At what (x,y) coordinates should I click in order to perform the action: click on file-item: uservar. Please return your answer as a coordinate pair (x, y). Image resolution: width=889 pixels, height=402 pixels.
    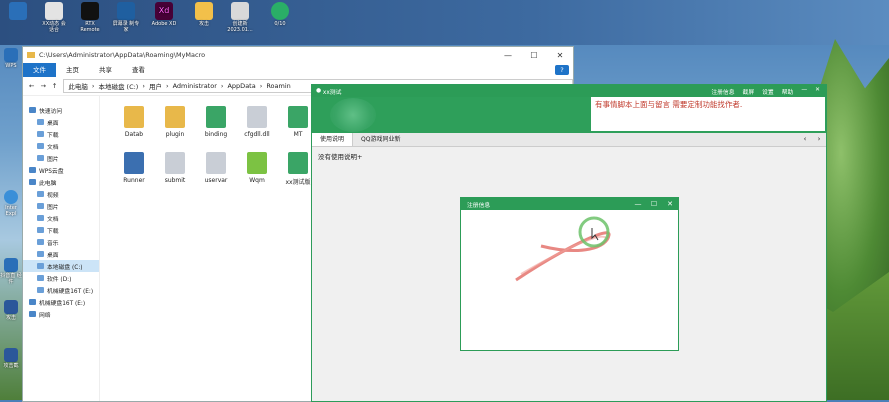
    Looking at the image, I should click on (216, 171).